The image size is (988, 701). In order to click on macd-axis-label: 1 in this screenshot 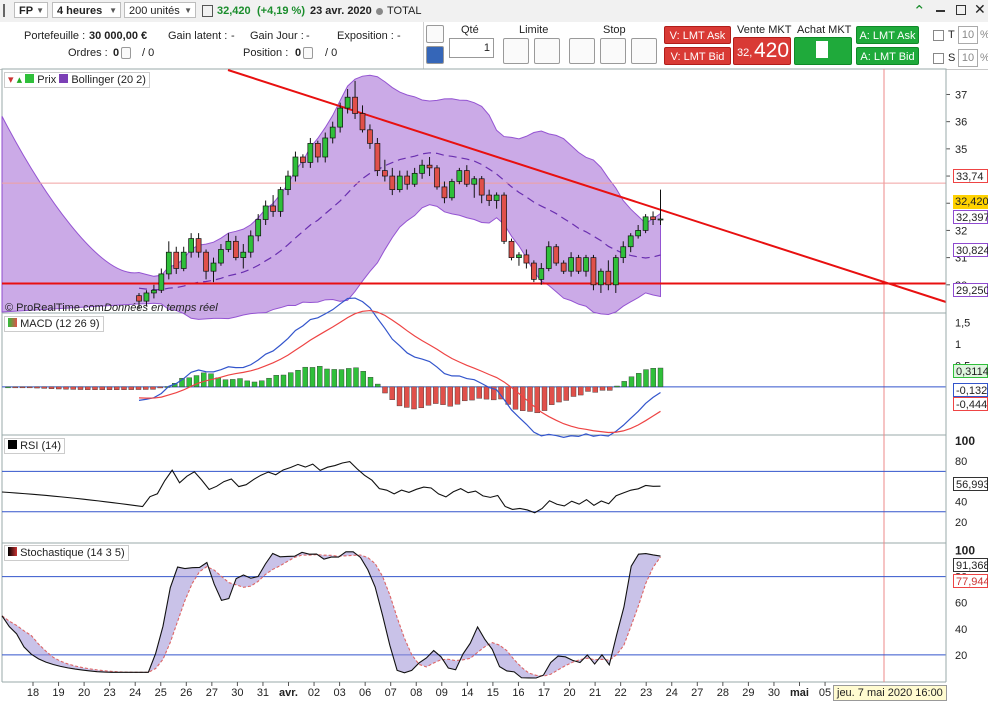, I will do `click(958, 345)`.